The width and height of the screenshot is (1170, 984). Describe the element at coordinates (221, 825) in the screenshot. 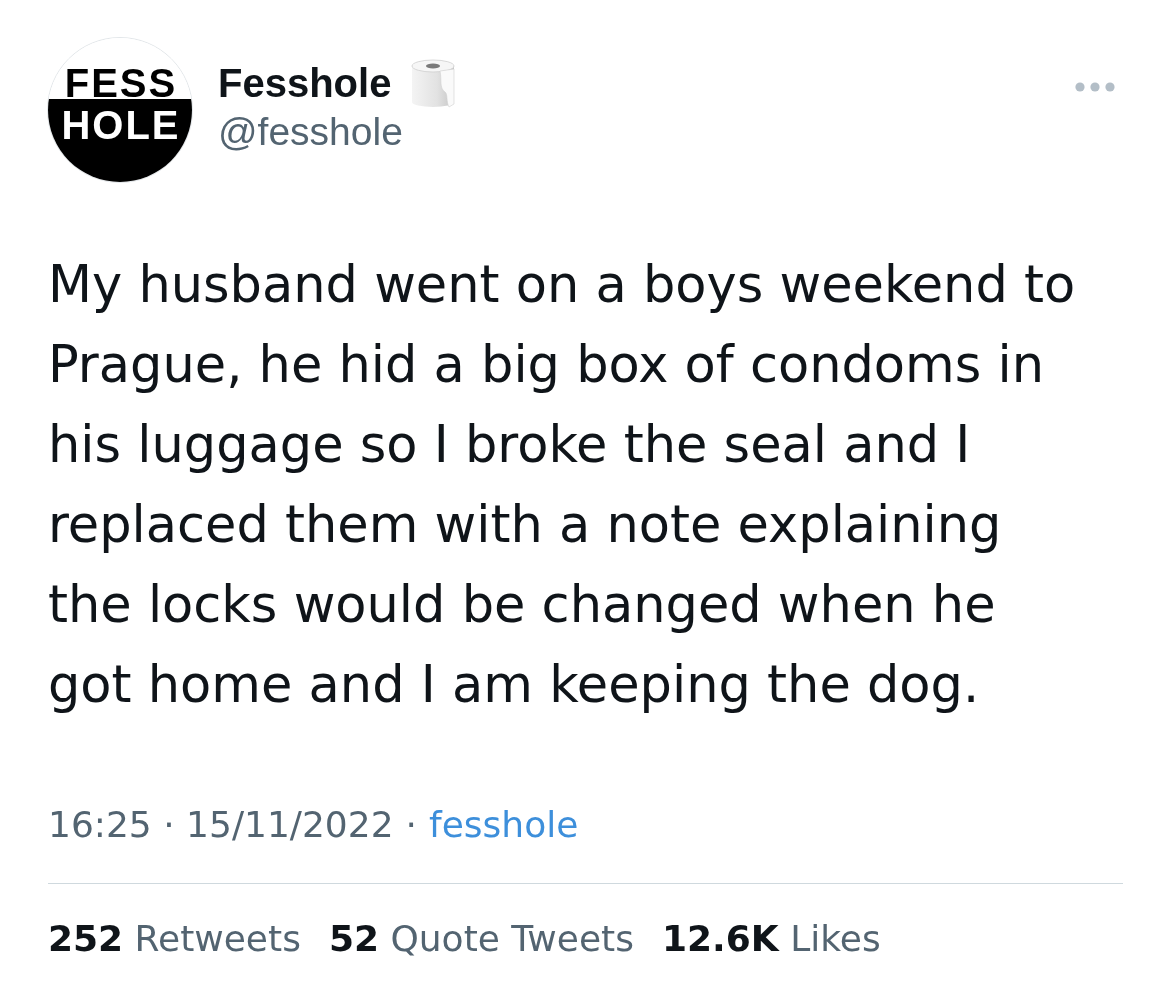

I see `timestamp: 16:25 · 15/11/2022` at that location.